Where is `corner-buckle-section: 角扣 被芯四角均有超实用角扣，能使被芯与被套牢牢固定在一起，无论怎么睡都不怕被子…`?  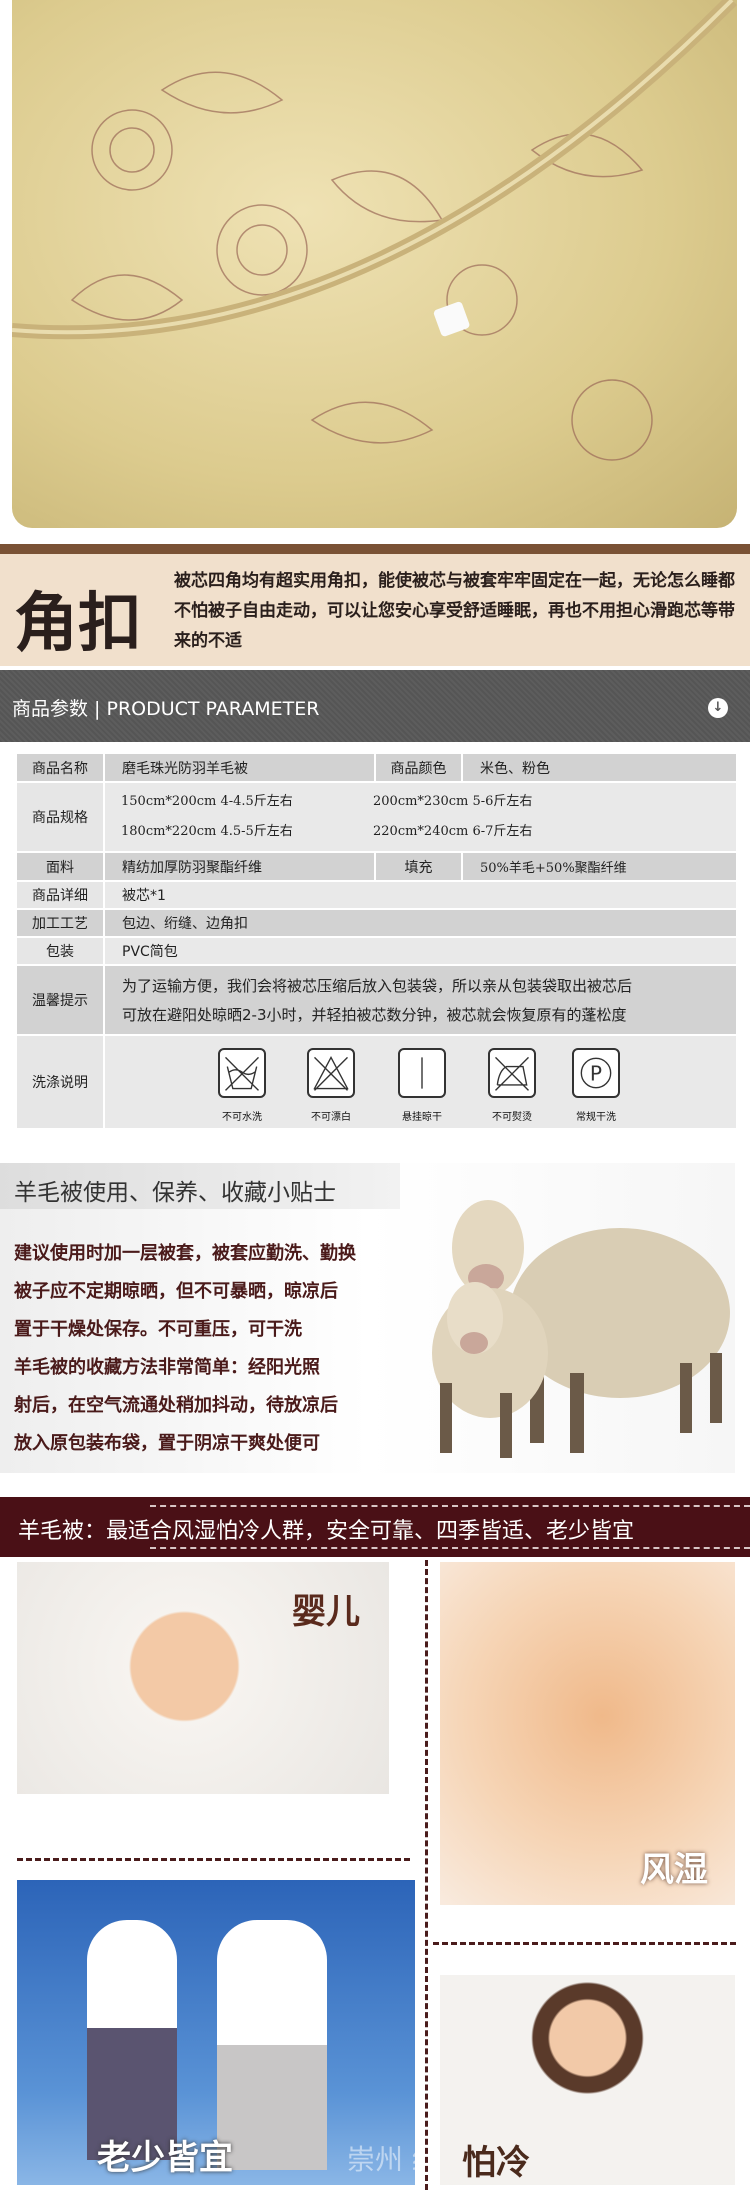
corner-buckle-section: 角扣 被芯四角均有超实用角扣，能使被芯与被套牢牢固定在一起，无论怎么睡都不怕被子… is located at coordinates (375, 610).